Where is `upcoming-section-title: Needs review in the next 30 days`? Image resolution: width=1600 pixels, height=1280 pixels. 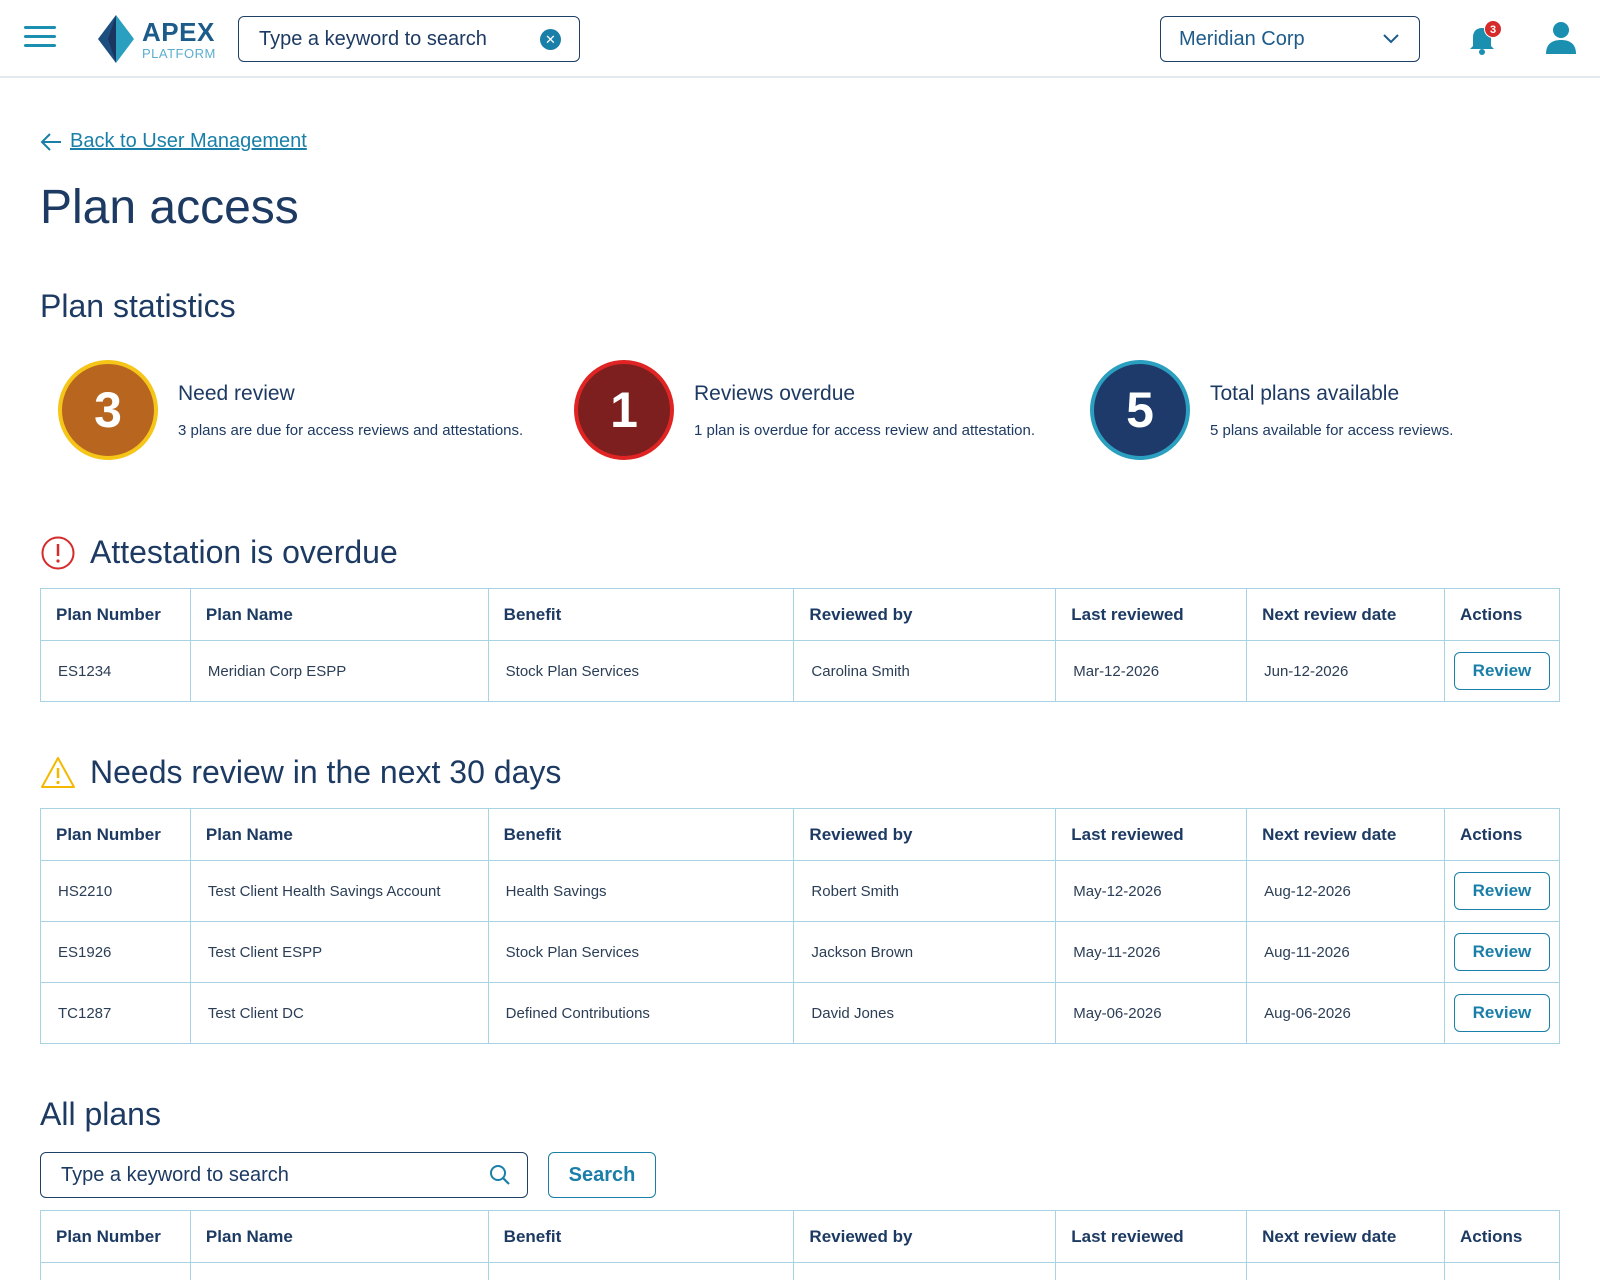
upcoming-section-title: Needs review in the next 30 days is located at coordinates (300, 772).